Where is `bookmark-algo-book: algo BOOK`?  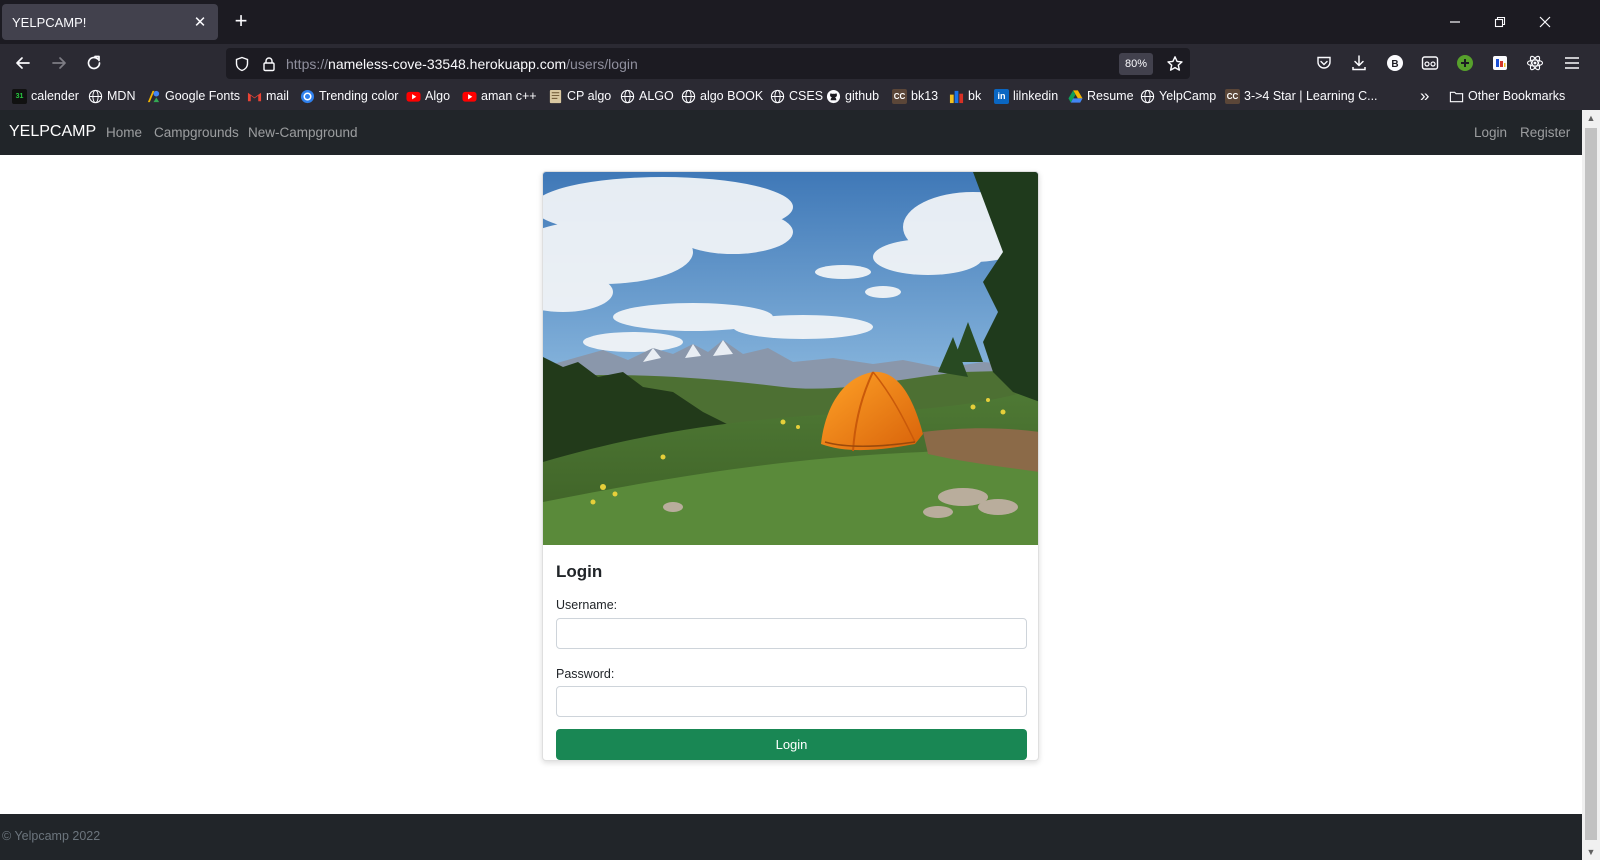
bookmark-algo-book: algo BOOK is located at coordinates (722, 96).